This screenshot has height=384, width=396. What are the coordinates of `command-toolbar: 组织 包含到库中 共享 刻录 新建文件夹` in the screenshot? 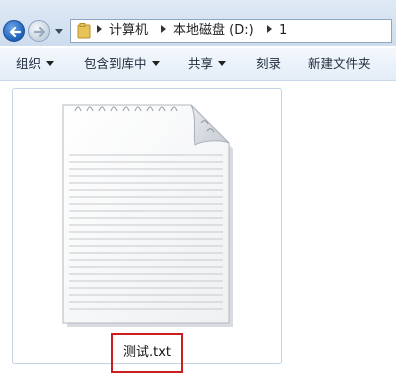 It's located at (198, 64).